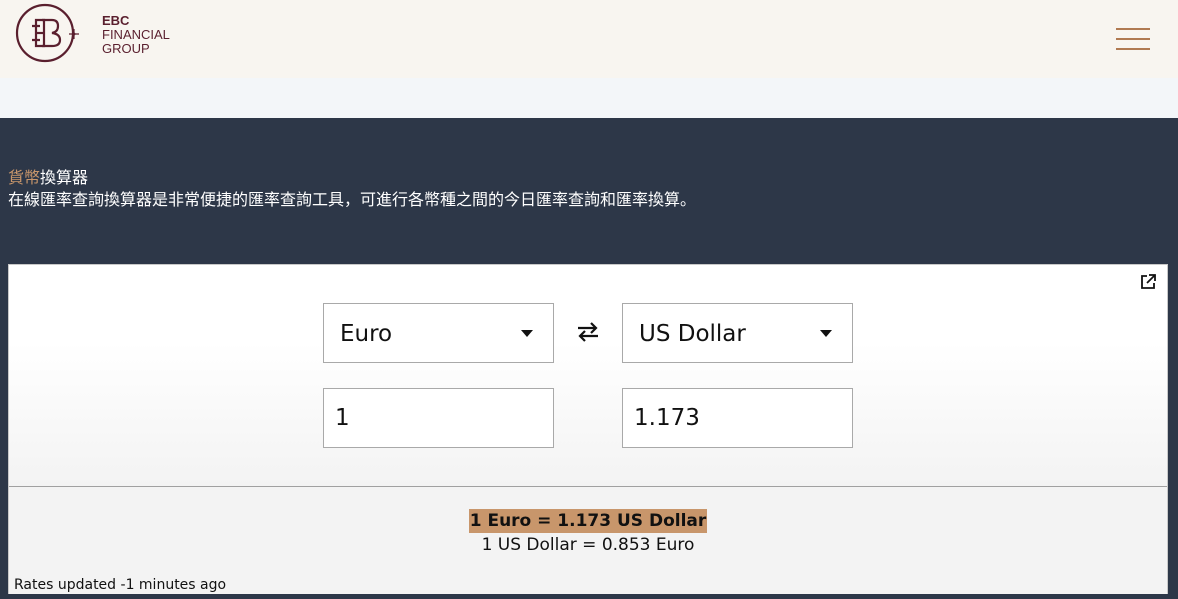 This screenshot has width=1178, height=599. What do you see at coordinates (588, 332) in the screenshot?
I see `swap-arrows-icon` at bounding box center [588, 332].